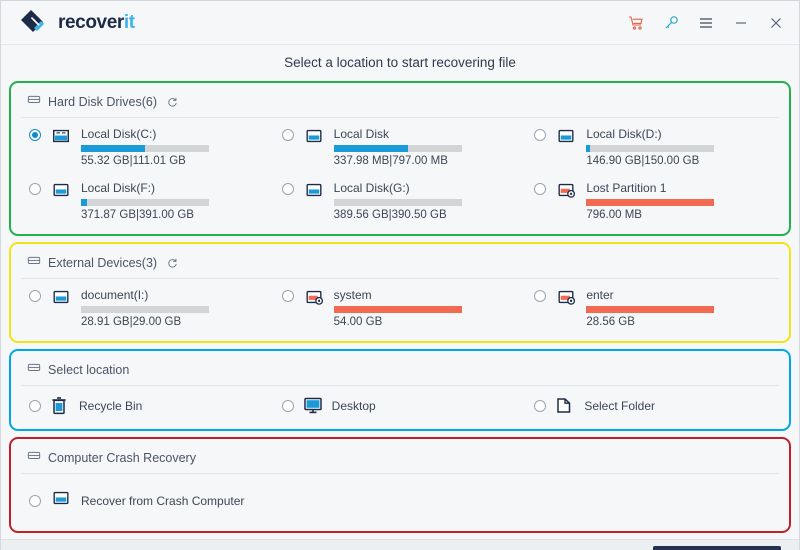  I want to click on drive-item: document(I:) 28.91 GB|29.00 GB, so click(147, 308).